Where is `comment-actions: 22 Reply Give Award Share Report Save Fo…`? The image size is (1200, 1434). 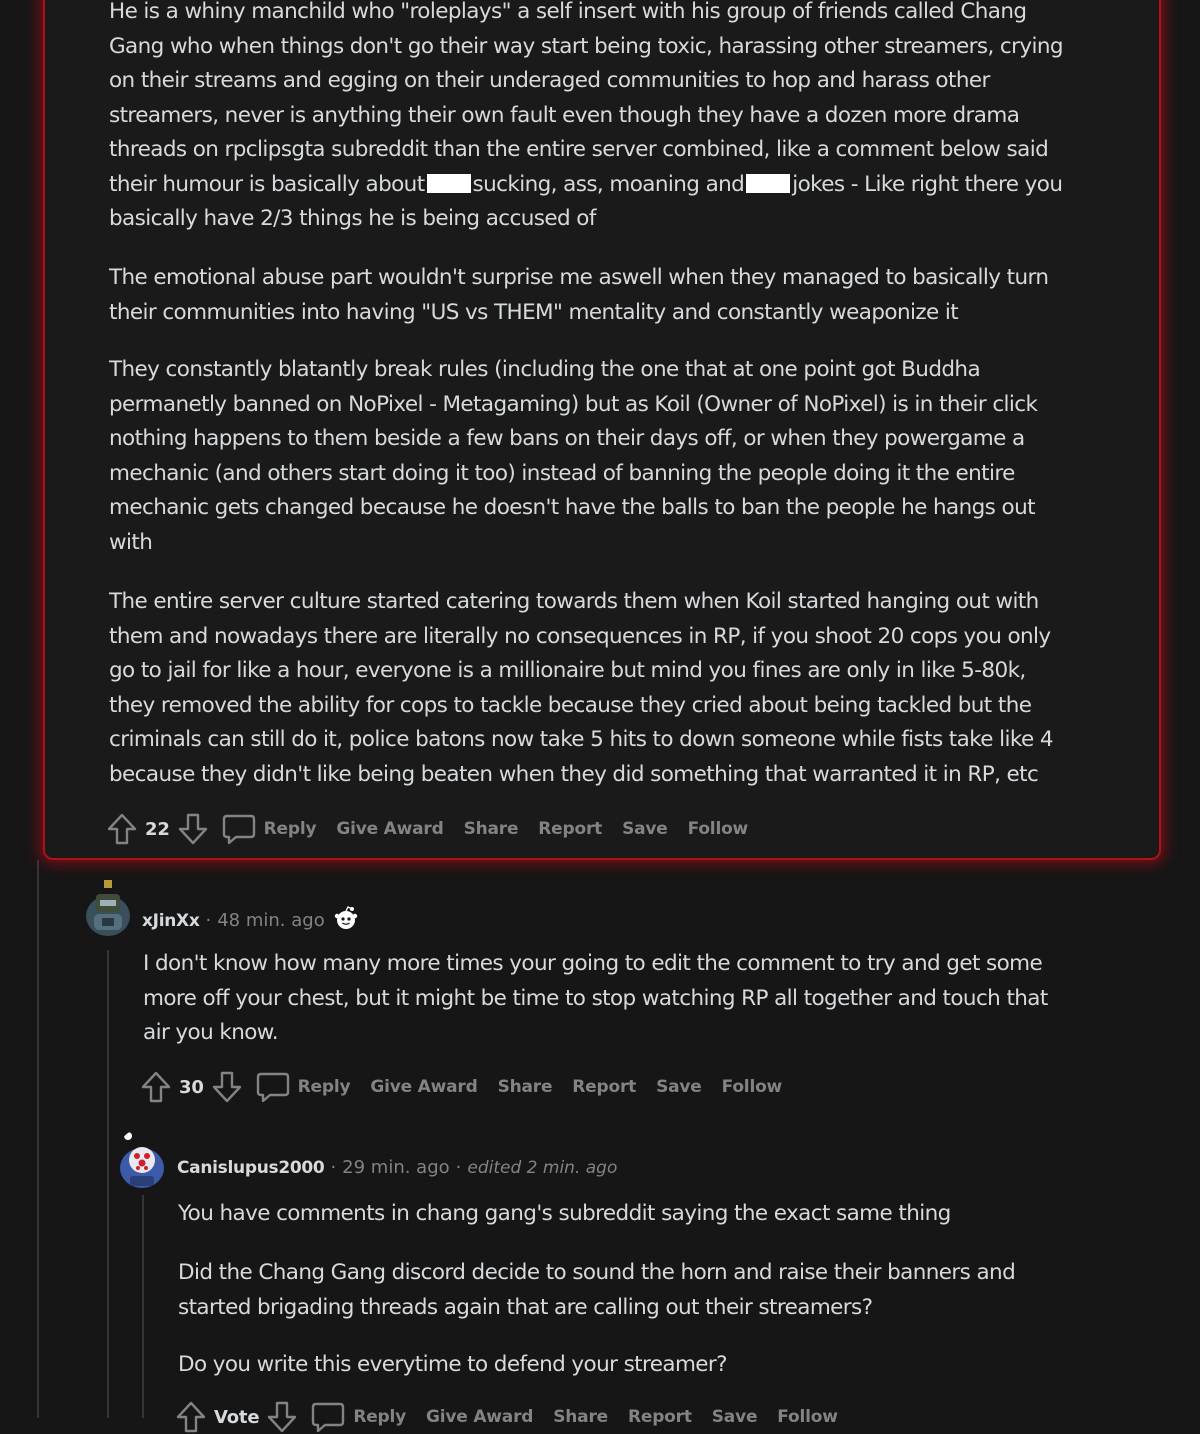
comment-actions: 22 Reply Give Award Share Report Save Fo… is located at coordinates (437, 829).